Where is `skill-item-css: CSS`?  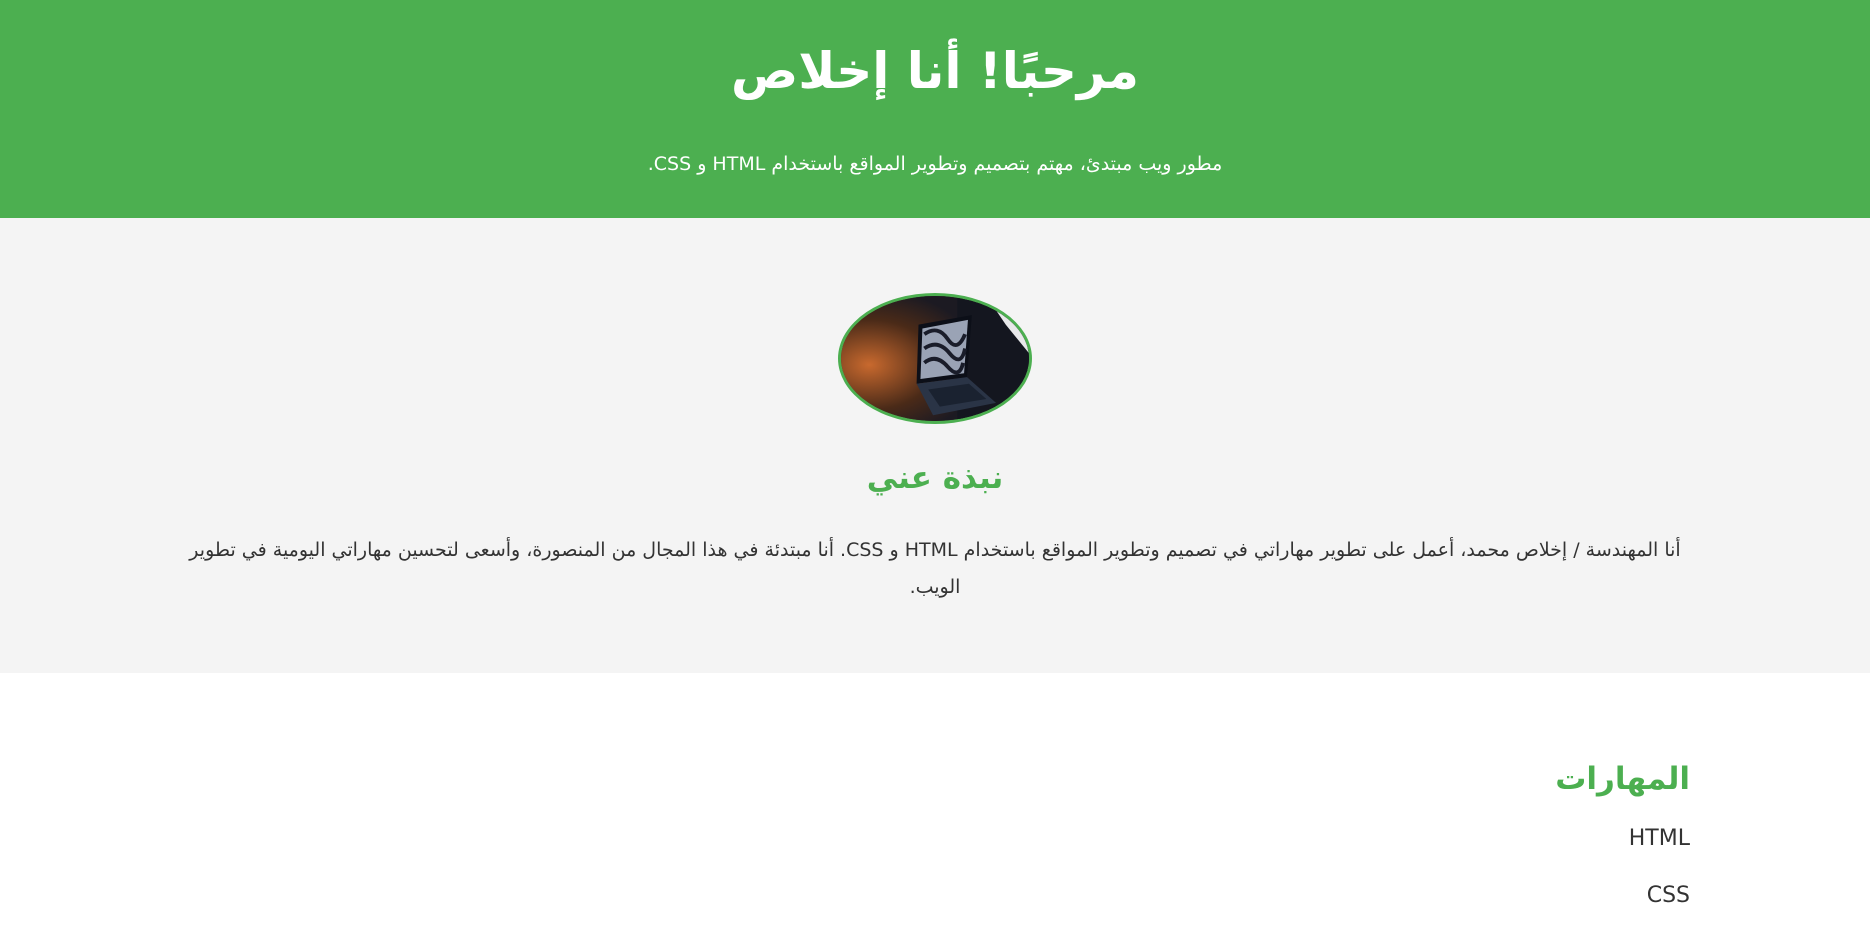
skill-item-css: CSS is located at coordinates (1668, 895).